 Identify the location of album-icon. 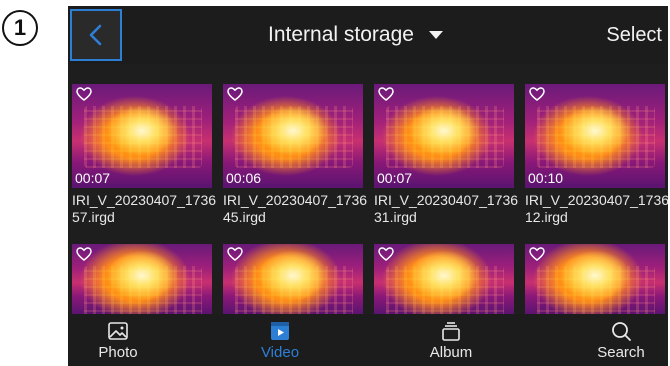
(451, 331).